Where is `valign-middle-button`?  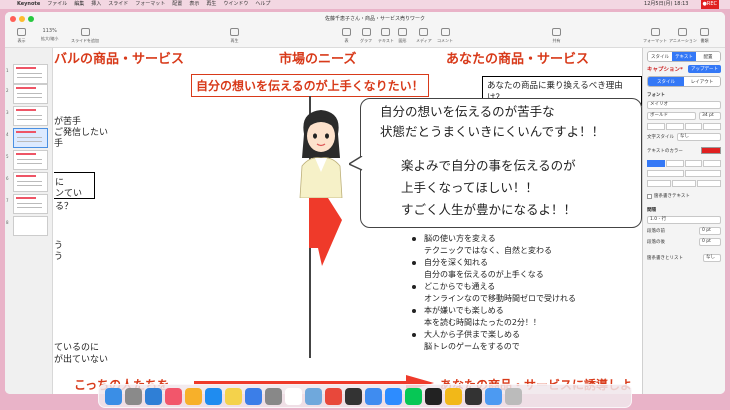 valign-middle-button is located at coordinates (684, 183).